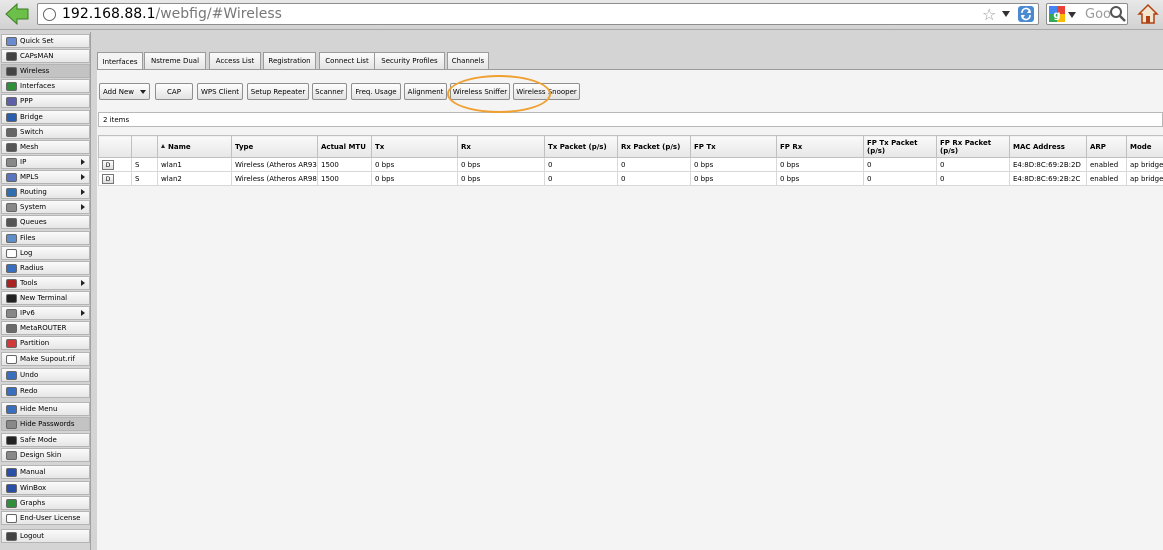  What do you see at coordinates (344, 146) in the screenshot?
I see `column-header-actual-mtu: Actual MTU` at bounding box center [344, 146].